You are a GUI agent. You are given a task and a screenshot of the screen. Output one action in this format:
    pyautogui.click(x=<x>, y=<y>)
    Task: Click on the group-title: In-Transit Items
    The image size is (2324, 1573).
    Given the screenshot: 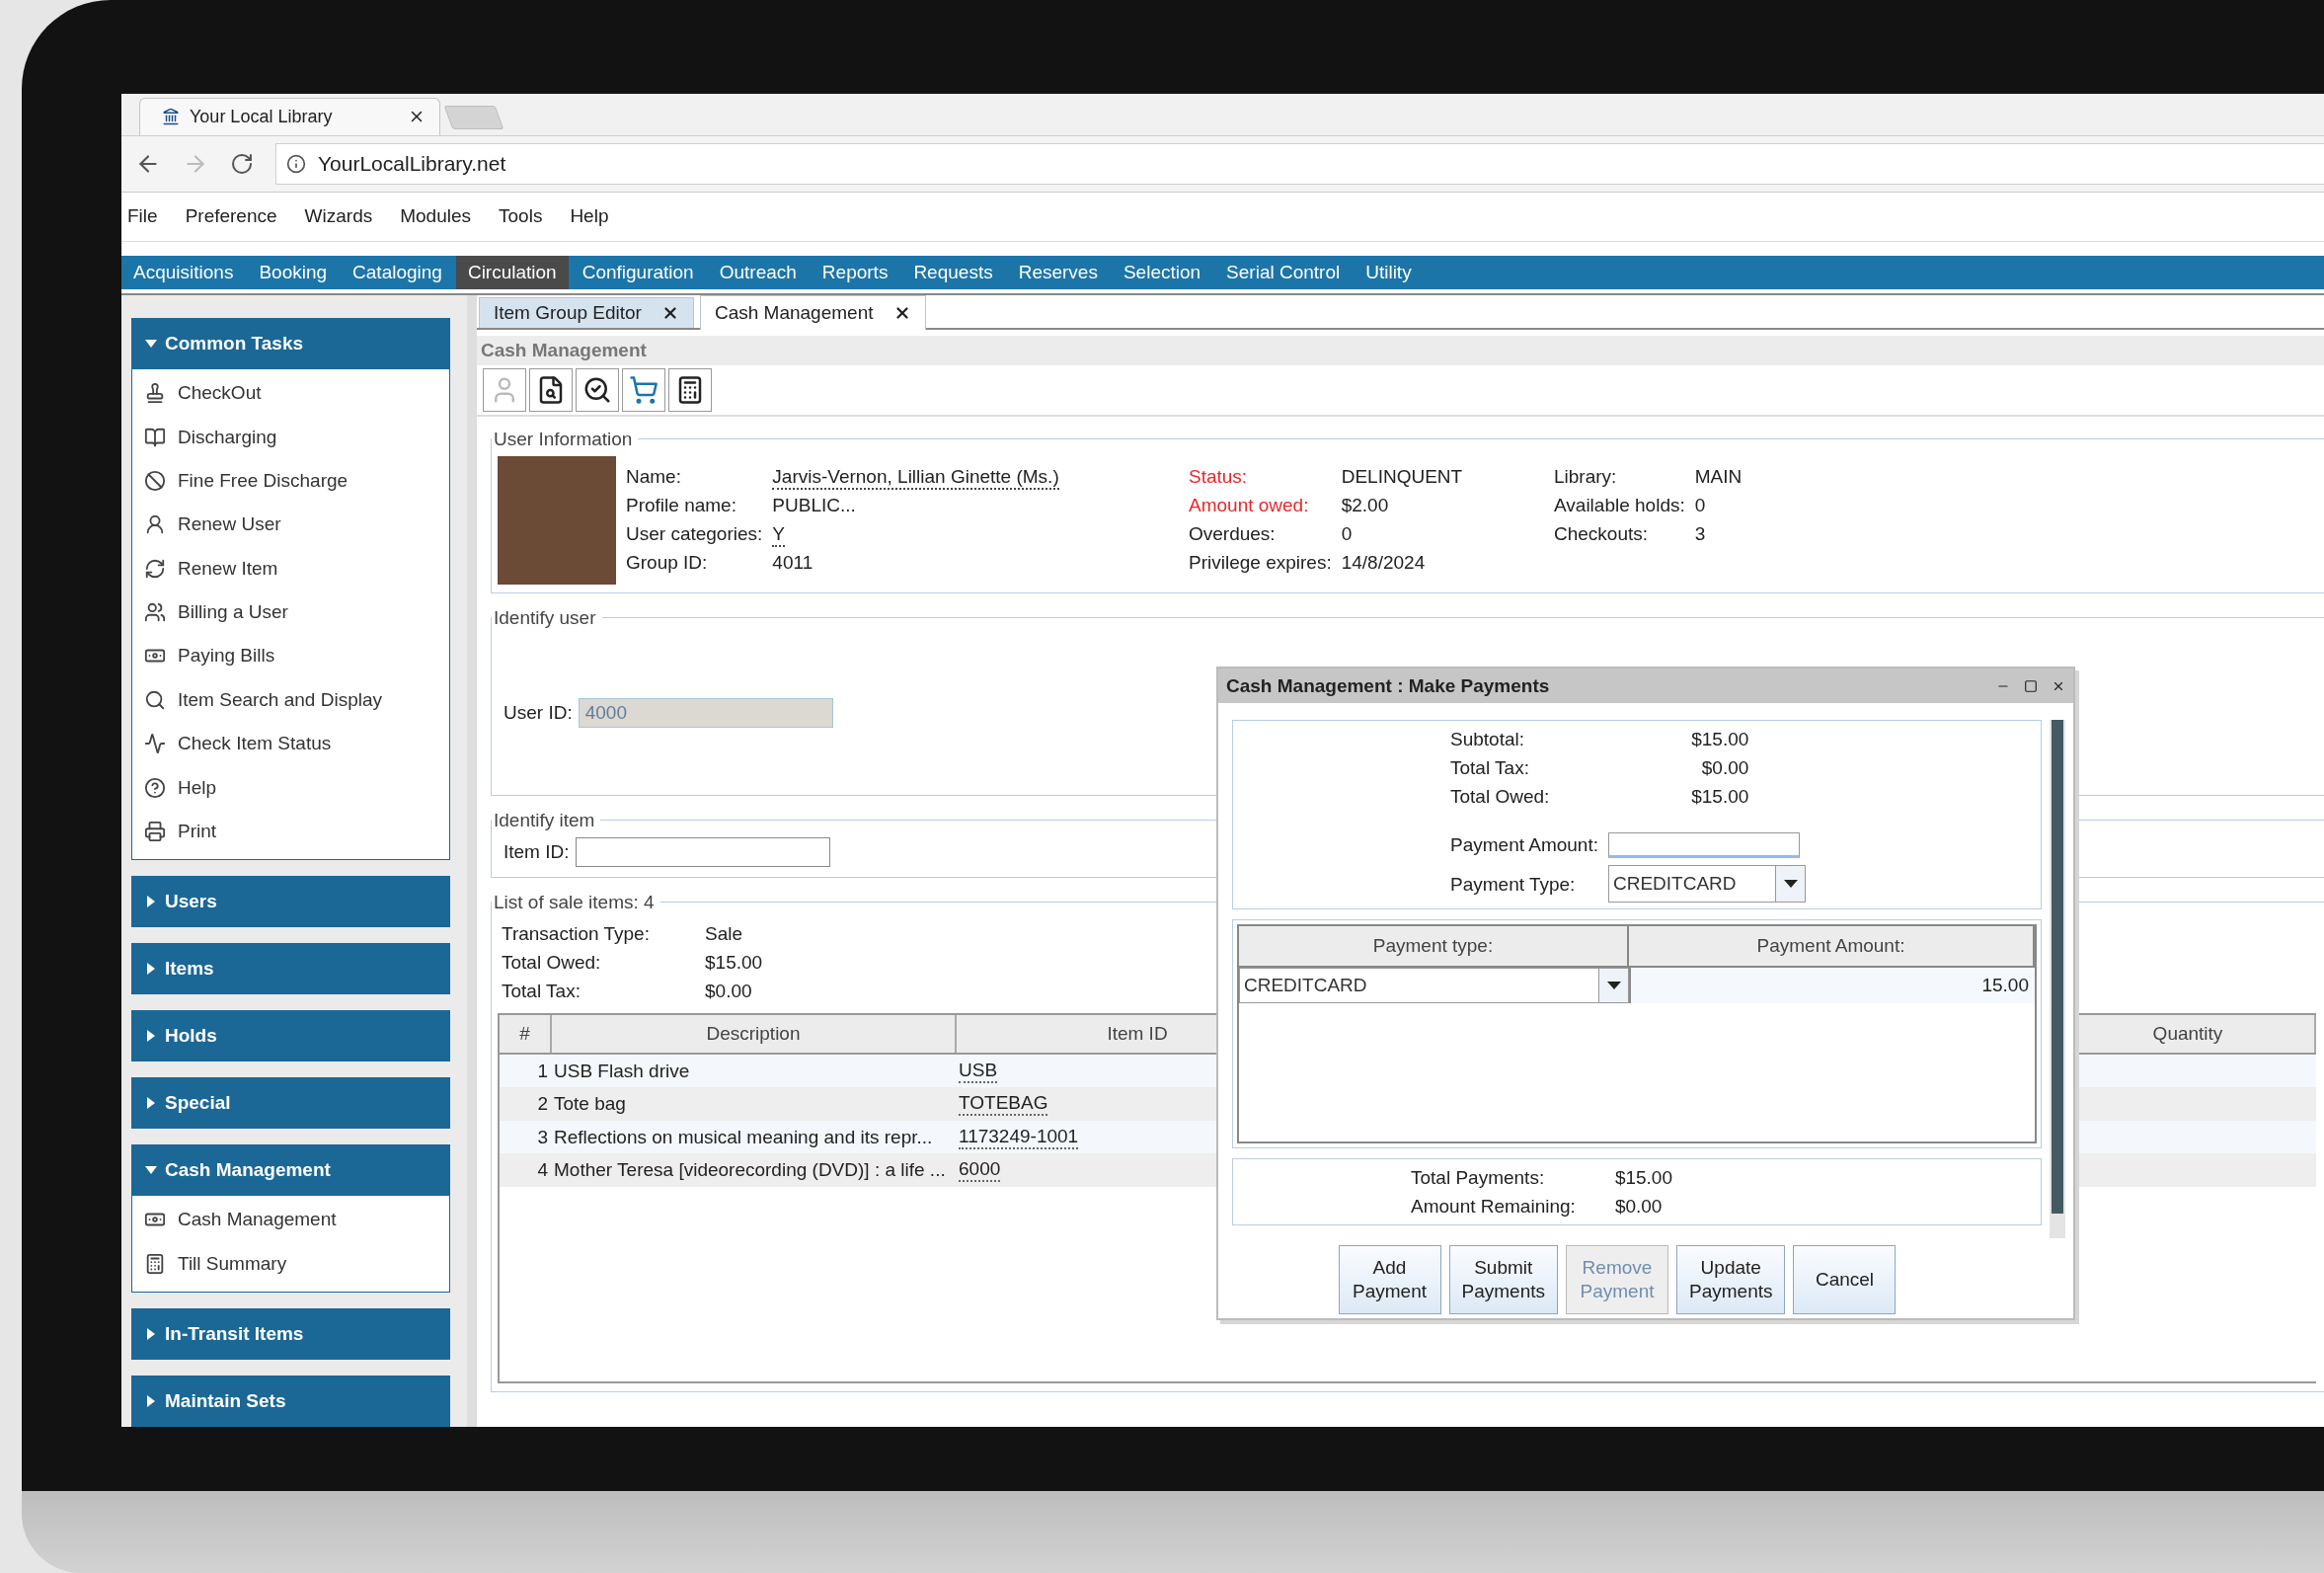 What is the action you would take?
    pyautogui.click(x=234, y=1334)
    